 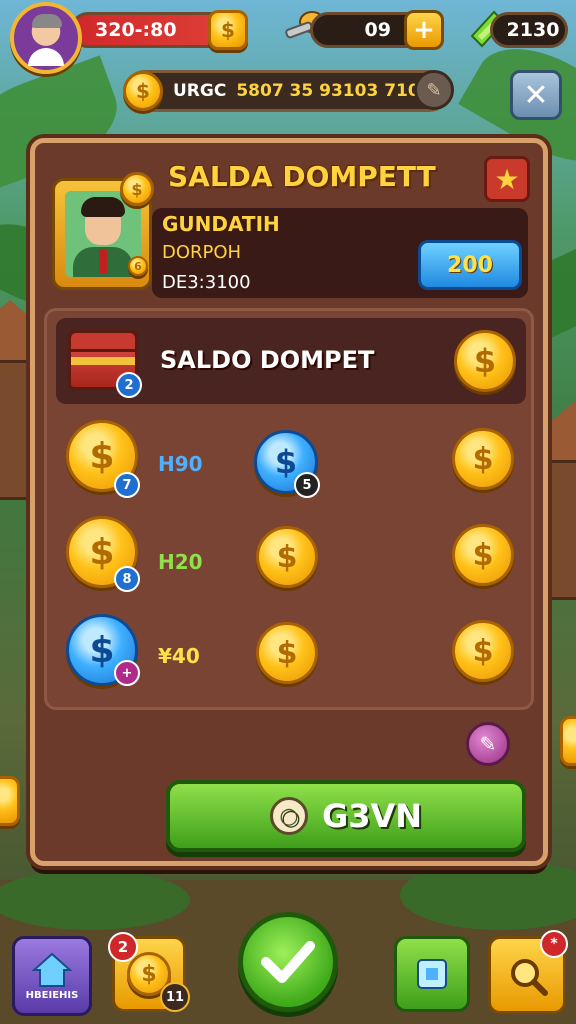 I want to click on gem-bar: 2130, so click(x=529, y=30).